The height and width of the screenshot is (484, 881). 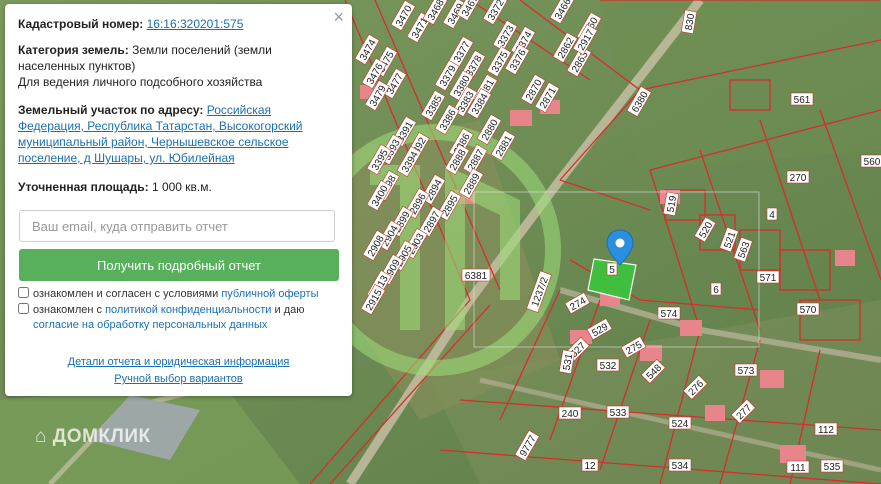 I want to click on manual-selection-link: Ручной выбор вариантов, so click(x=178, y=379).